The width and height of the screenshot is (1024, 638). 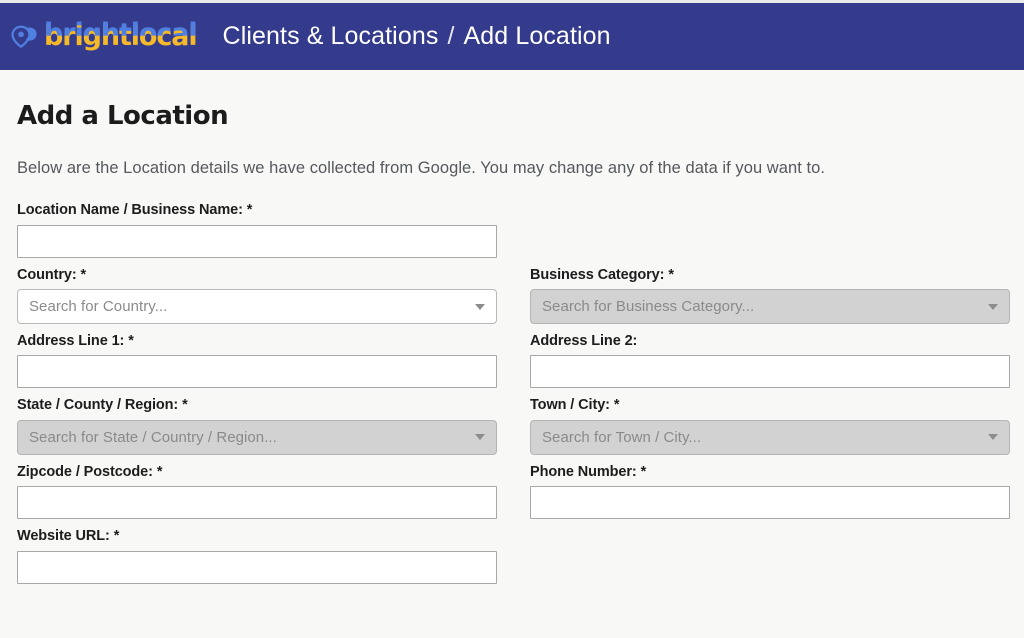 What do you see at coordinates (47, 274) in the screenshot?
I see `label-text: Country:` at bounding box center [47, 274].